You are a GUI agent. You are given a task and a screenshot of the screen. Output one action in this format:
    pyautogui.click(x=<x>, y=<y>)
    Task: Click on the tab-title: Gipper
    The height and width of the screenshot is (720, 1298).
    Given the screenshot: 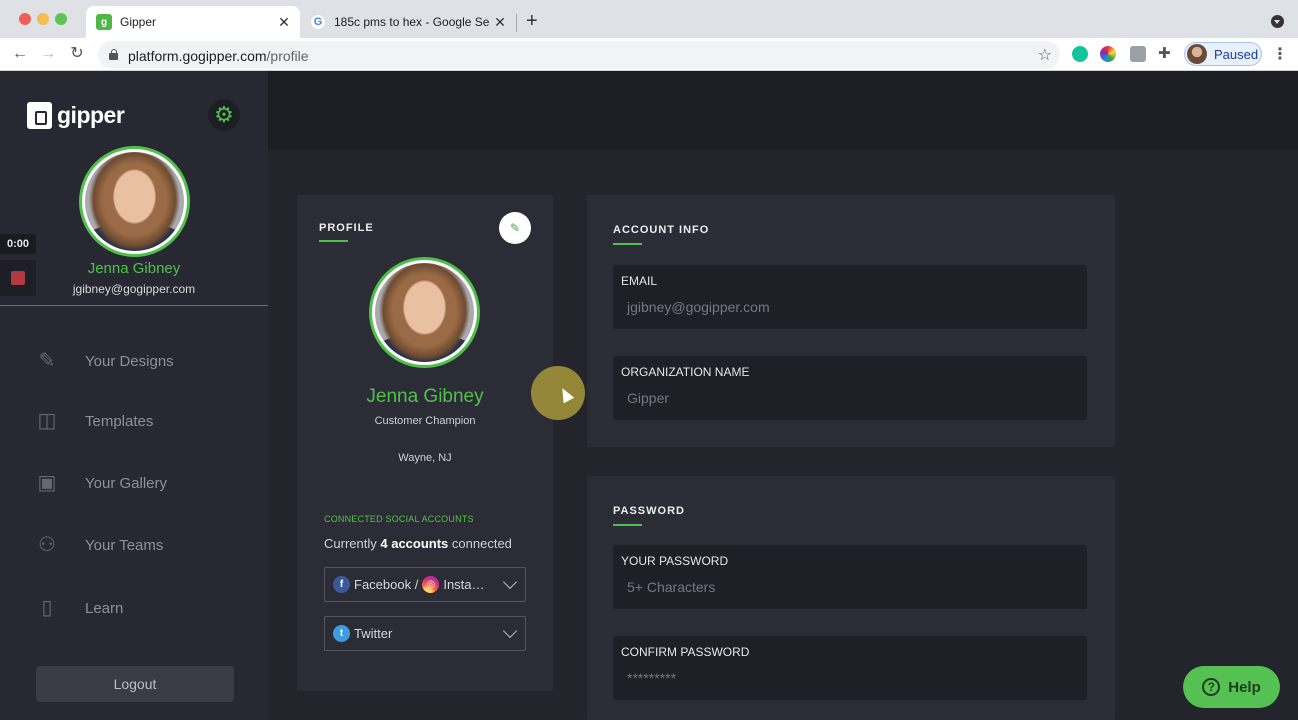 What is the action you would take?
    pyautogui.click(x=138, y=22)
    